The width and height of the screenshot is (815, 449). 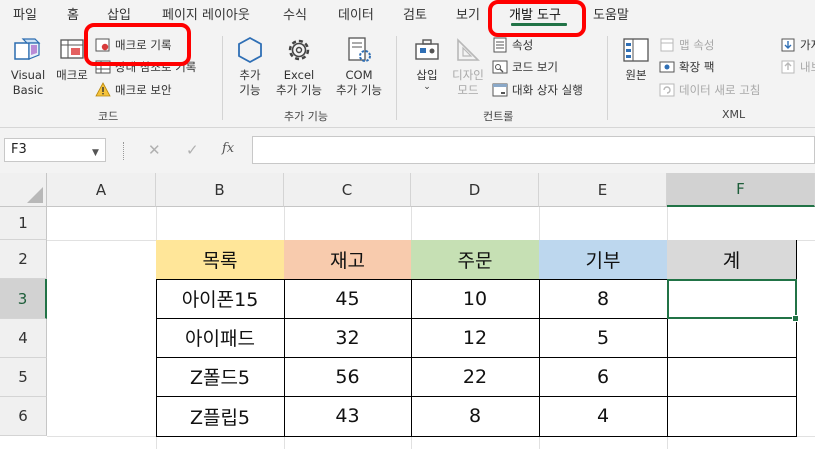 I want to click on table-cell: 4, so click(x=603, y=416).